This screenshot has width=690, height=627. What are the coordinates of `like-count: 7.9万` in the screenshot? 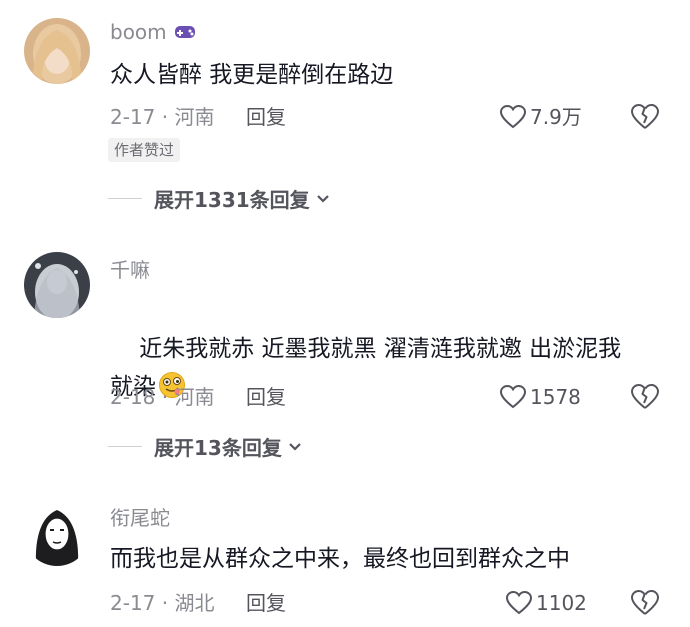 It's located at (556, 117).